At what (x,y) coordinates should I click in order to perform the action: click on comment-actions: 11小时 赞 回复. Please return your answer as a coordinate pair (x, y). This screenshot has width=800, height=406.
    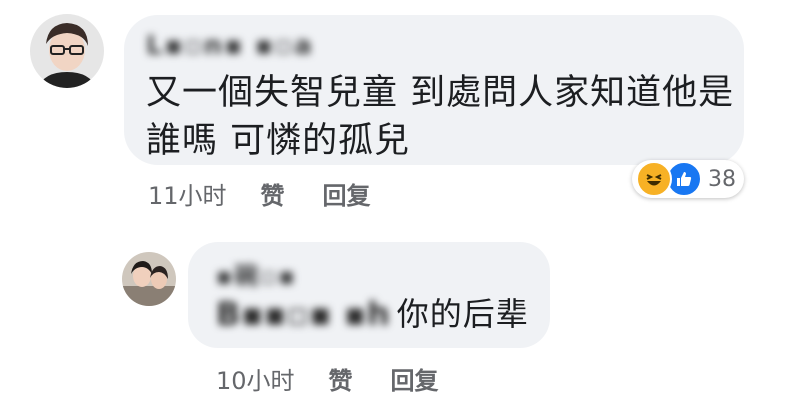
    Looking at the image, I should click on (278, 193).